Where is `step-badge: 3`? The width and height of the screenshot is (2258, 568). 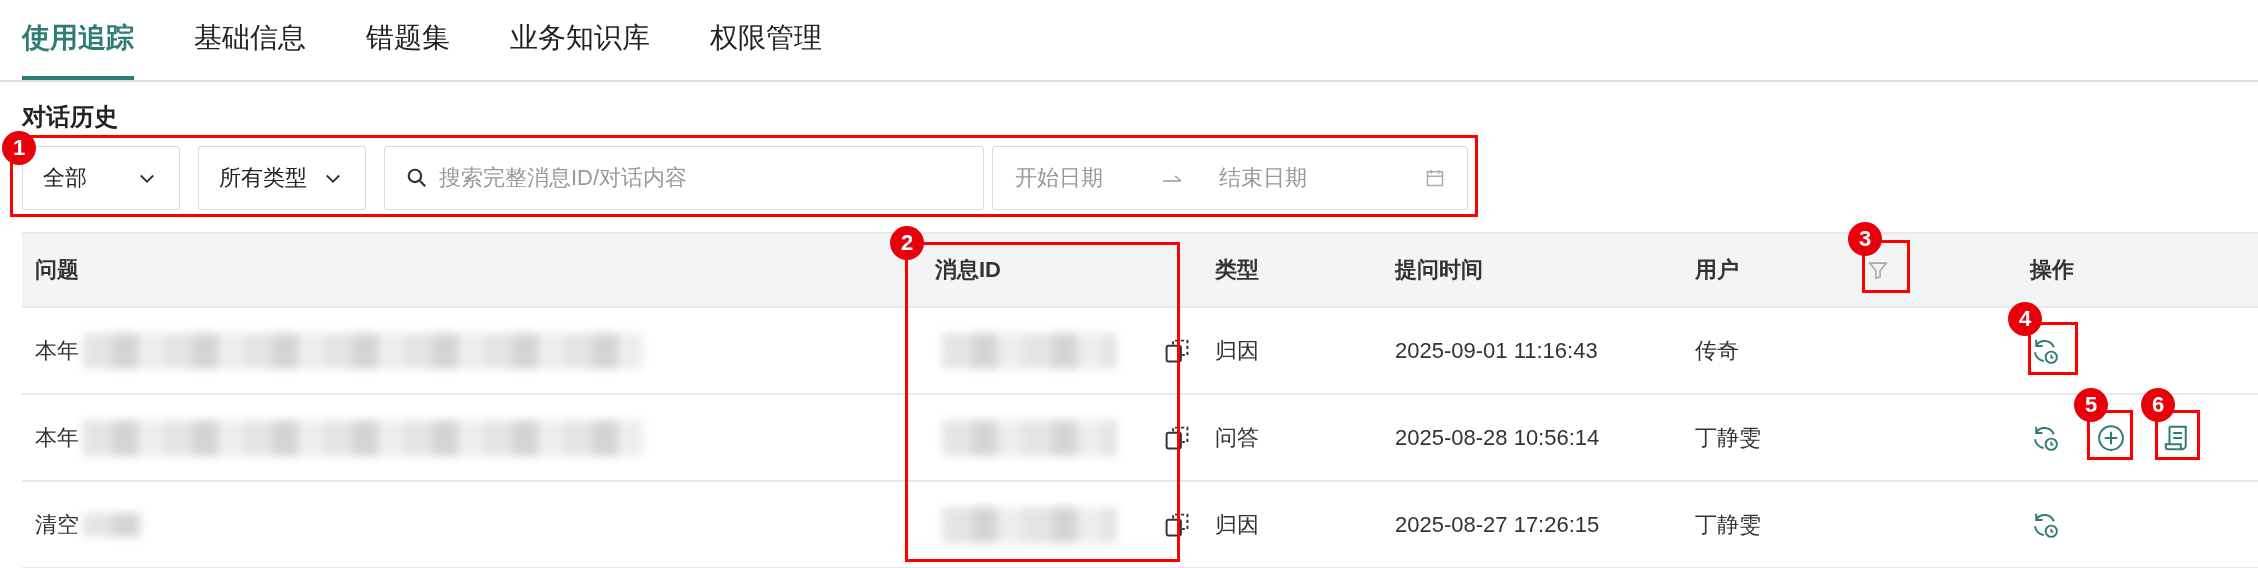
step-badge: 3 is located at coordinates (1865, 239).